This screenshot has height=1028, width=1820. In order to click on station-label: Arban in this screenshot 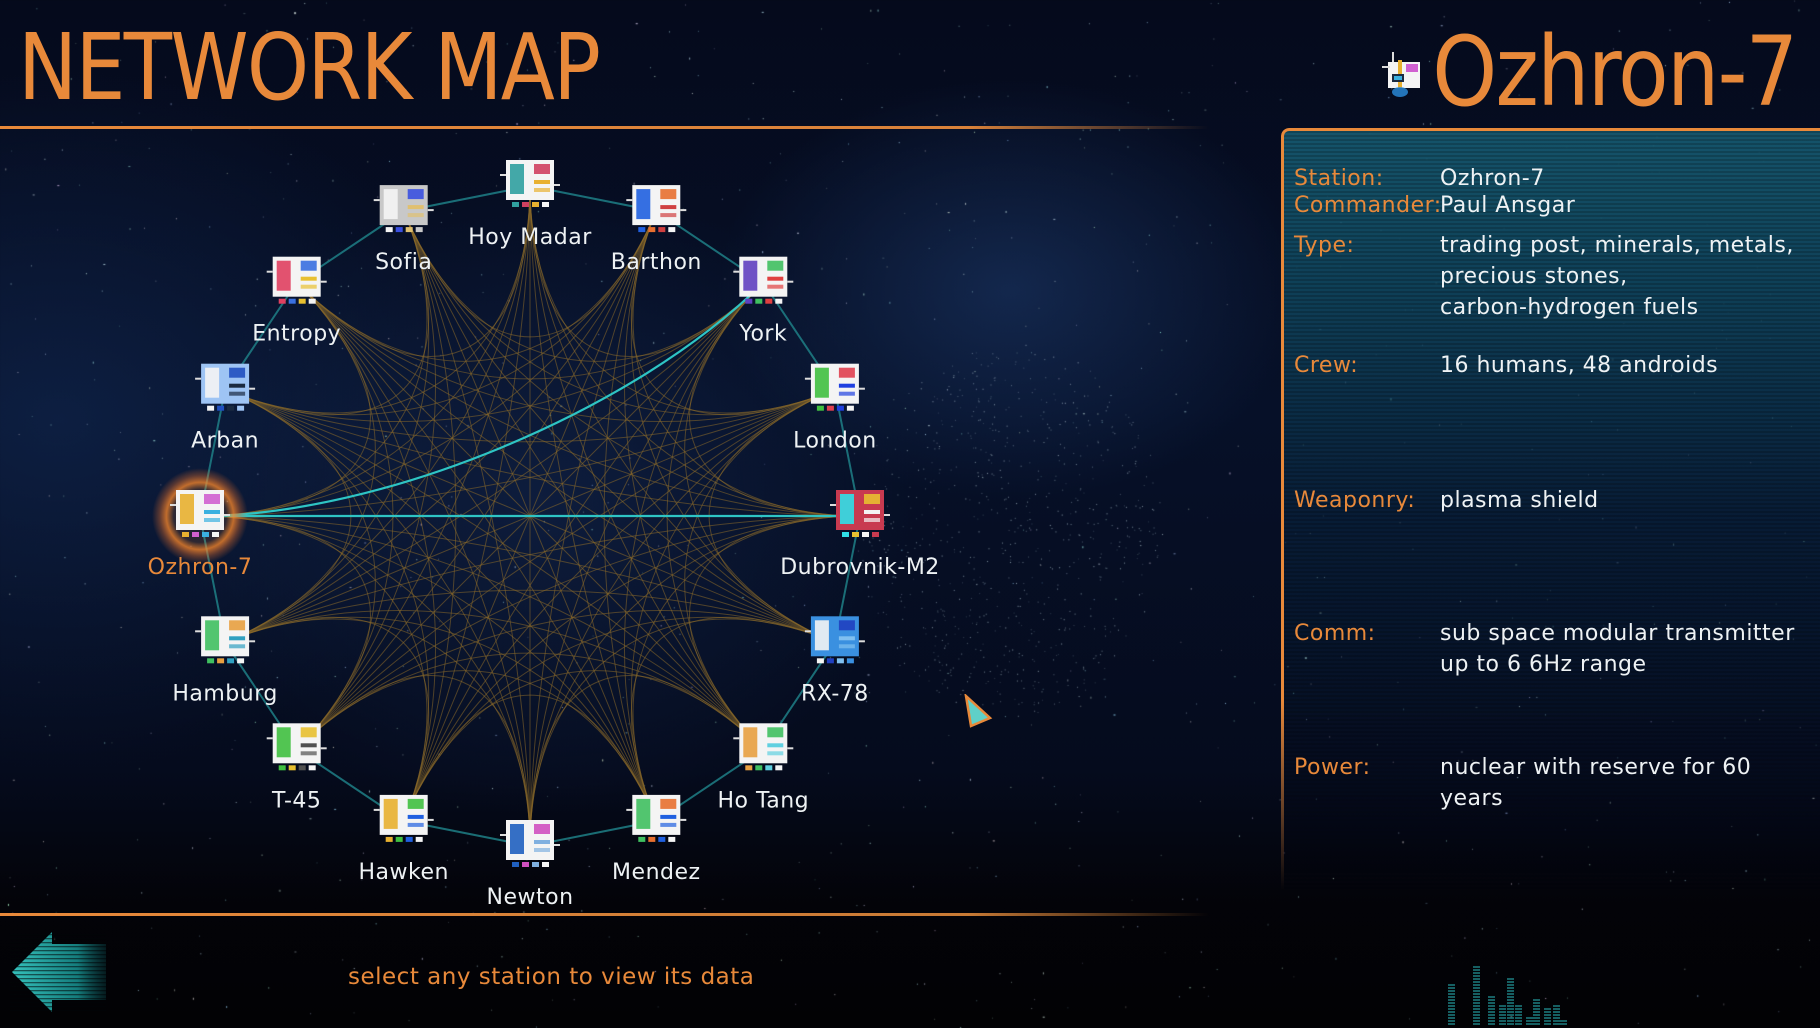, I will do `click(225, 441)`.